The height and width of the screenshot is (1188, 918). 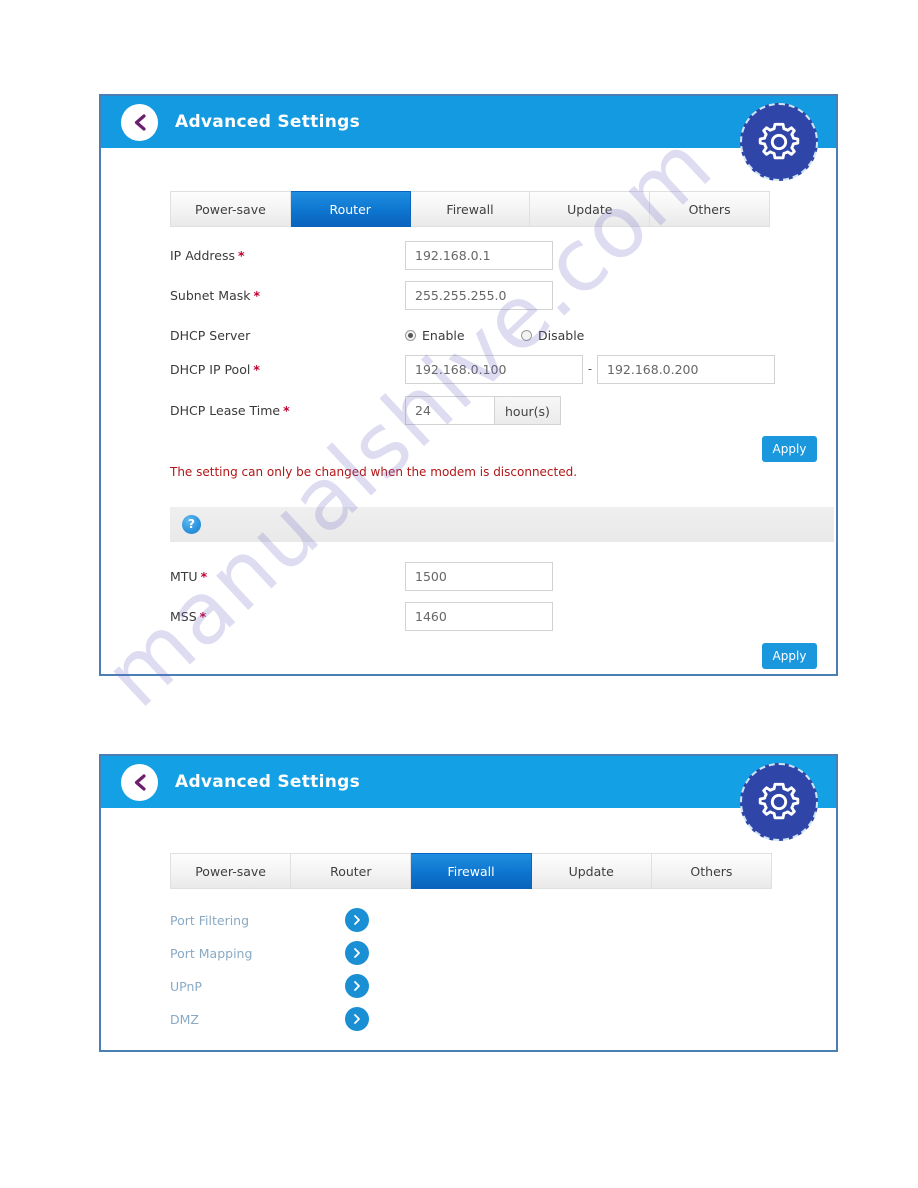 I want to click on row-dhcp-lease-time: DHCP Lease Time* hour(s), so click(x=365, y=410).